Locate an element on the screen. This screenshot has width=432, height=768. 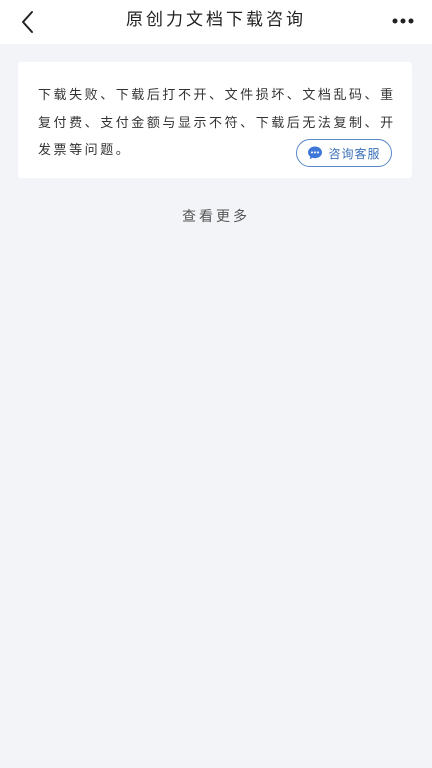
page-title: 原创力文档下载咨询 is located at coordinates (216, 20).